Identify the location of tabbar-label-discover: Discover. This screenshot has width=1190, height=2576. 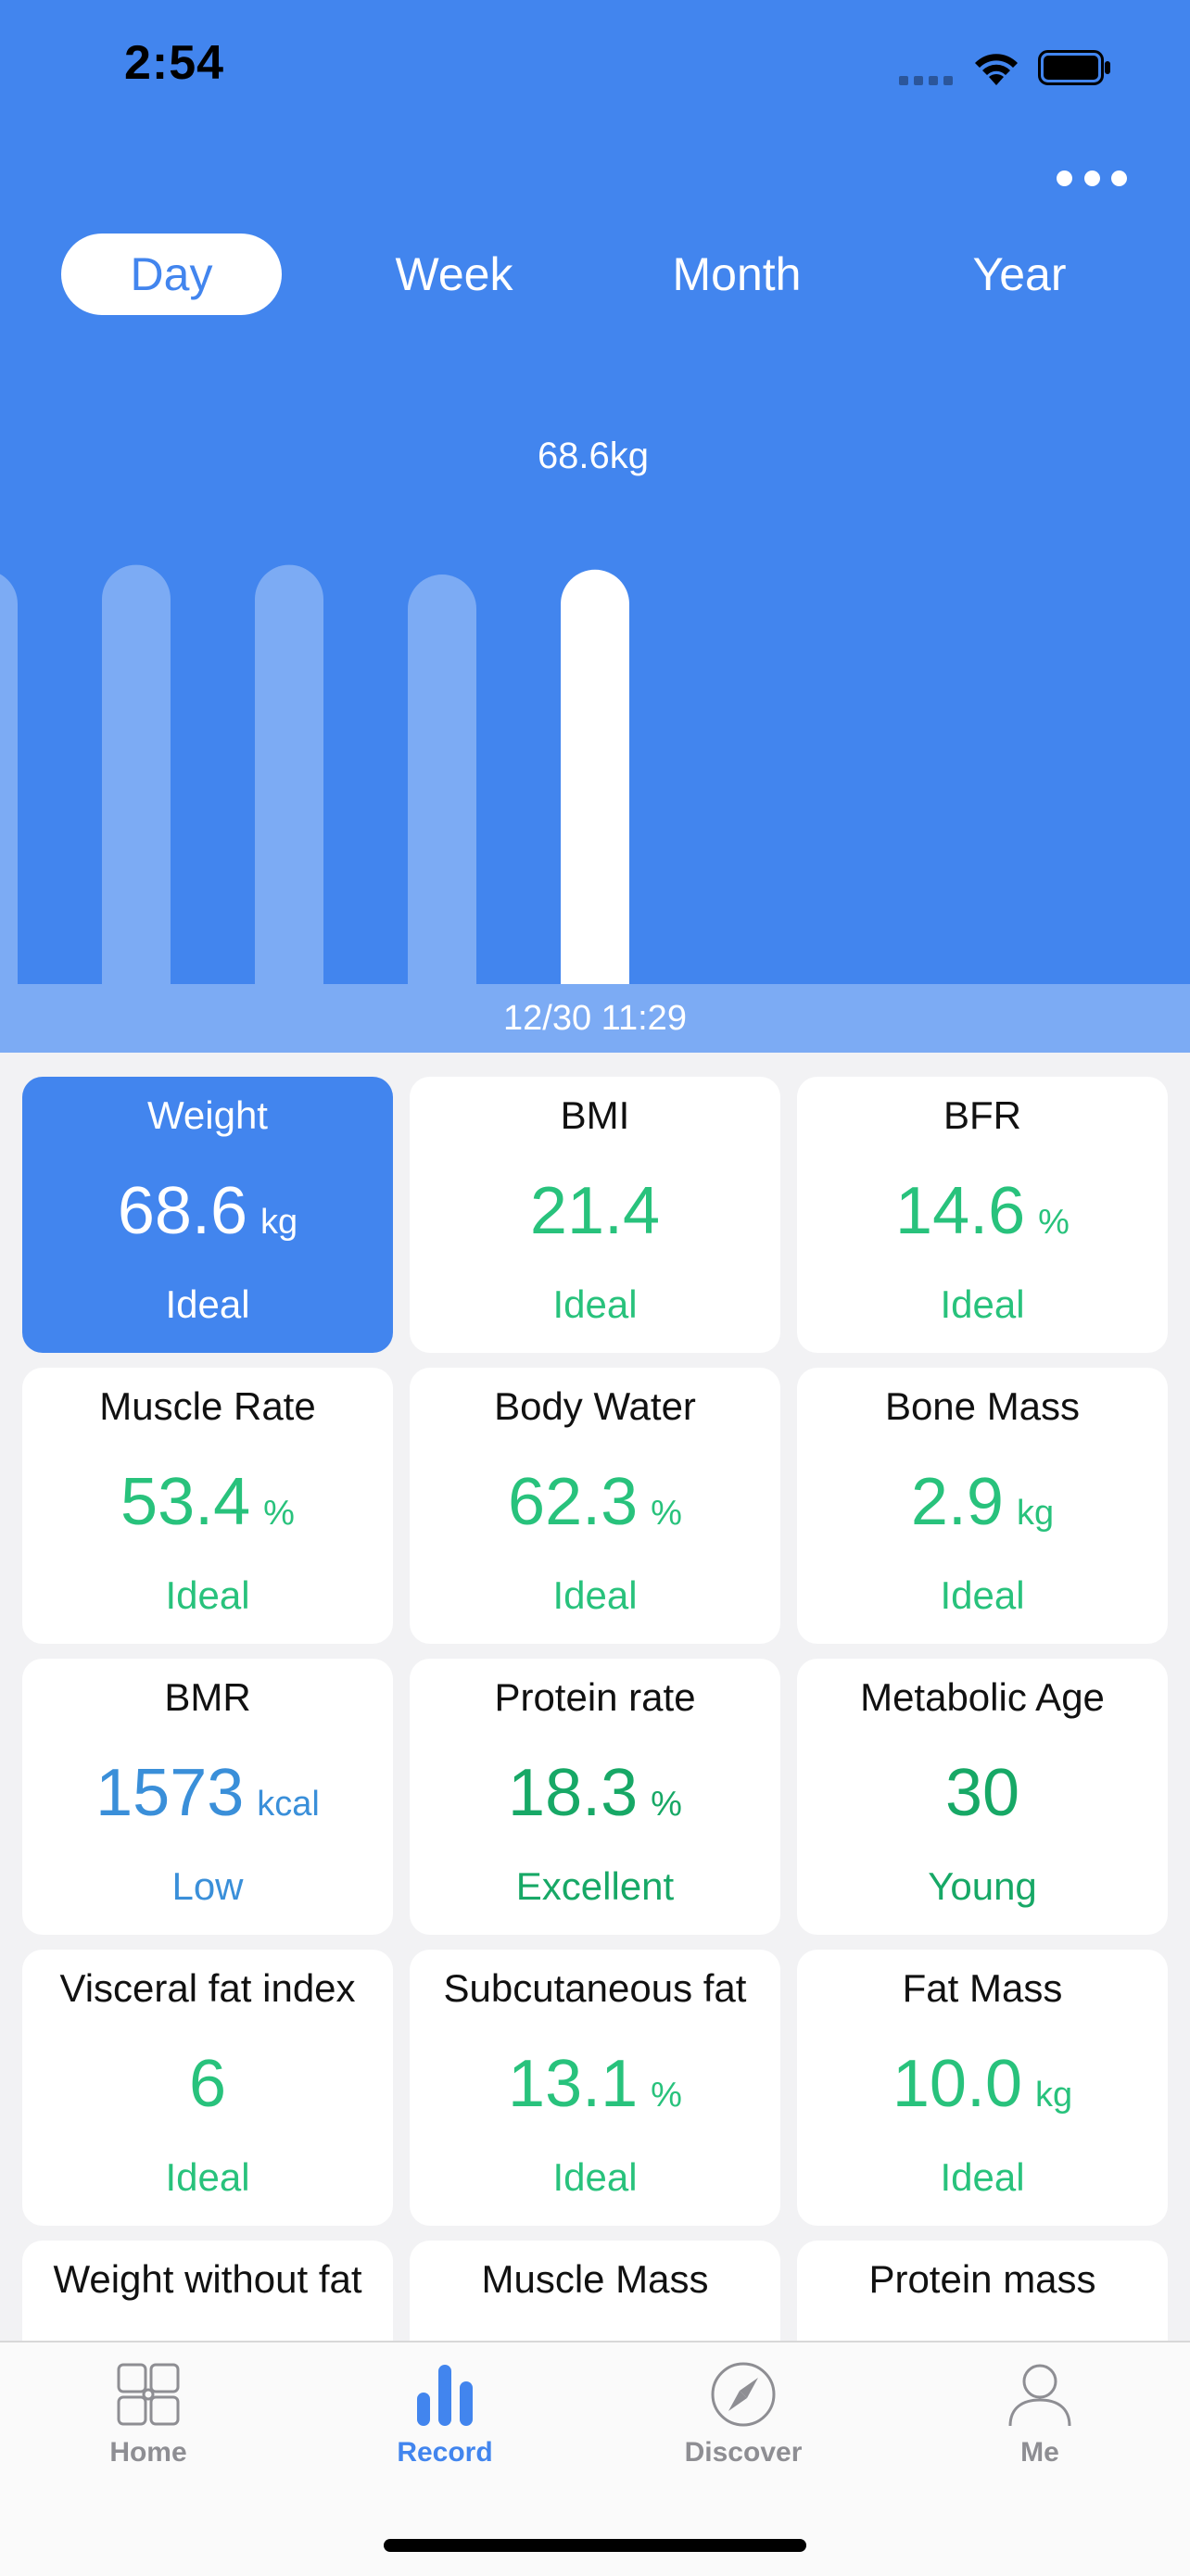
(743, 2453).